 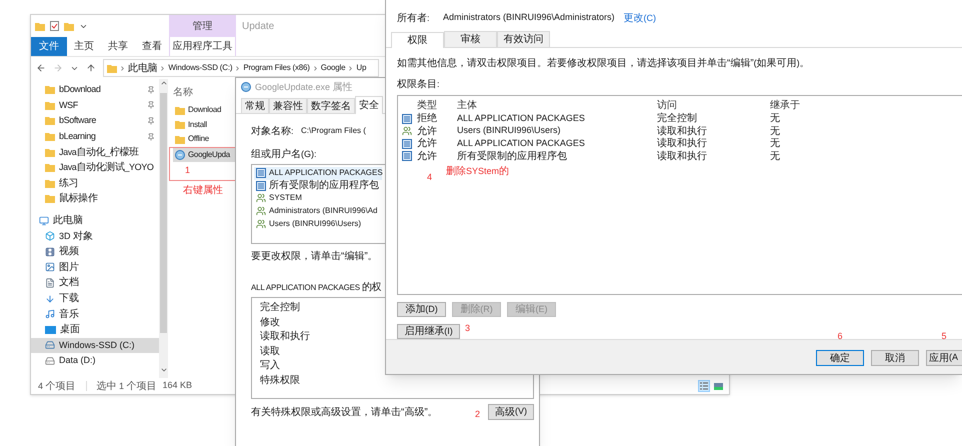 I want to click on ribbon-tab: 查看, so click(x=152, y=46).